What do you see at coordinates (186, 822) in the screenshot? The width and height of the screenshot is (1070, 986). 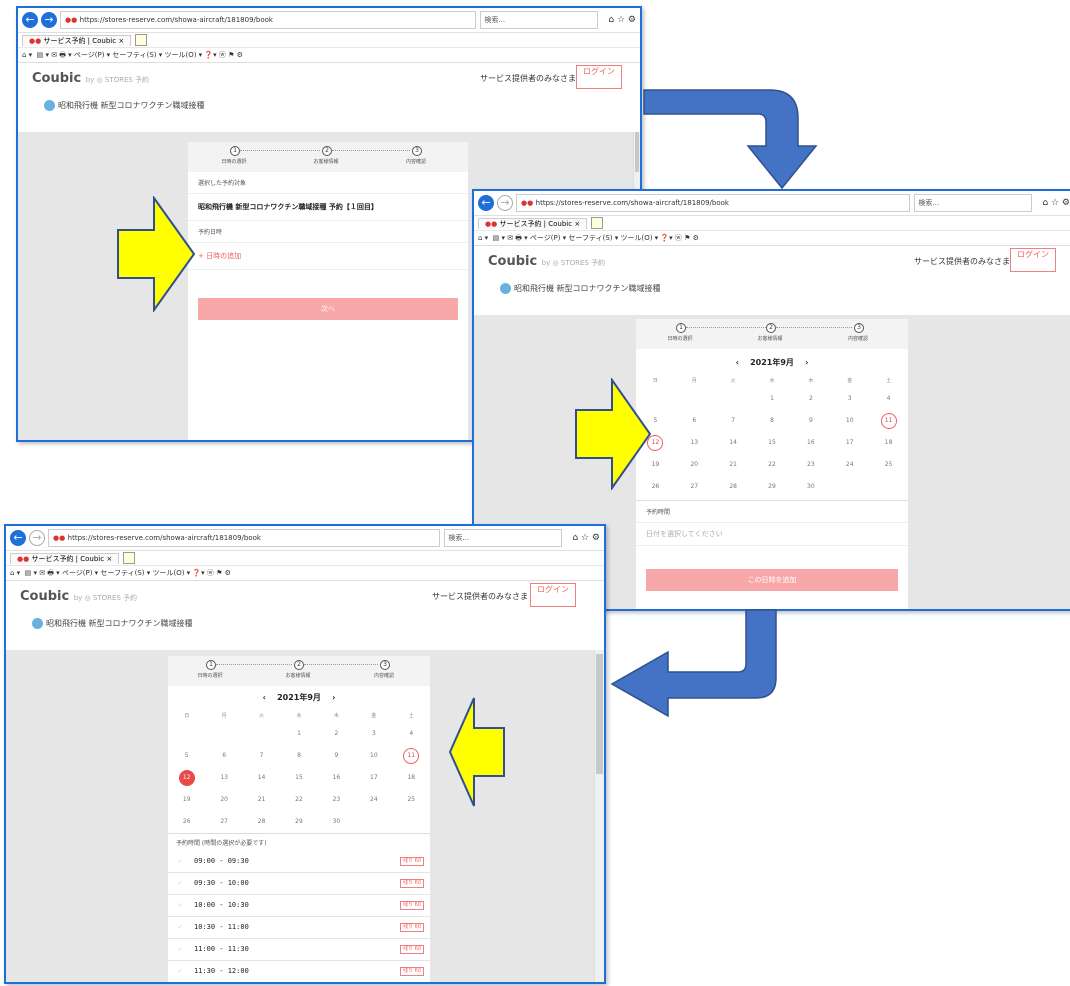 I see `calendar-day: 26` at bounding box center [186, 822].